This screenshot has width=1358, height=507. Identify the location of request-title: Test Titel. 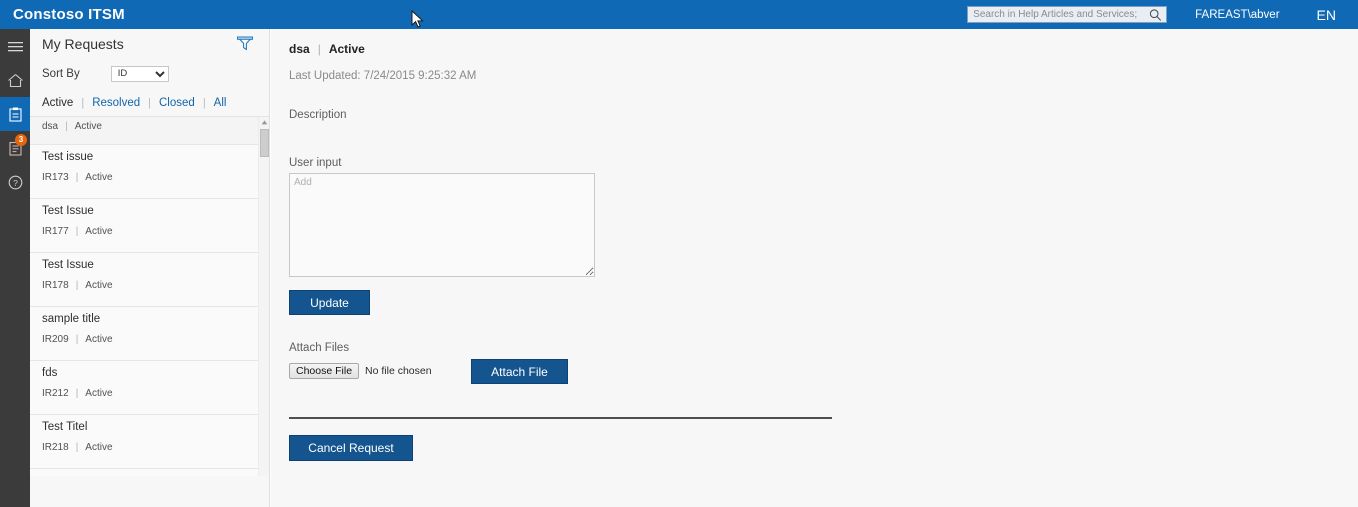
(65, 427).